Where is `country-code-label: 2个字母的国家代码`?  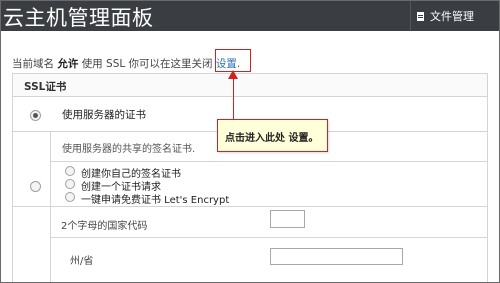 country-code-label: 2个字母的国家代码 is located at coordinates (104, 226).